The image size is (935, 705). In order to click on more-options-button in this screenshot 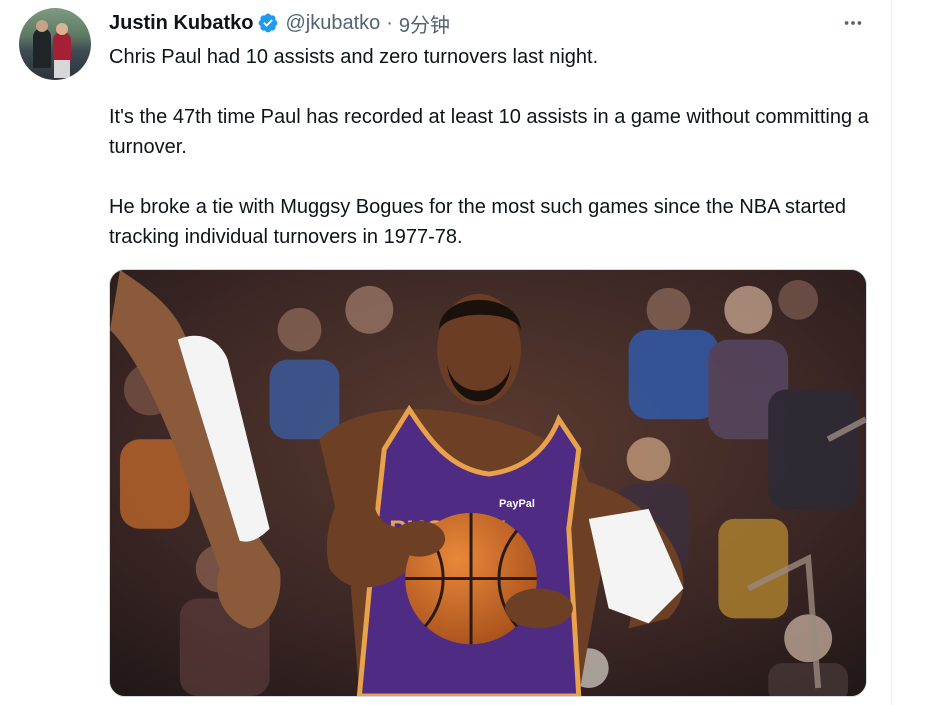, I will do `click(853, 23)`.